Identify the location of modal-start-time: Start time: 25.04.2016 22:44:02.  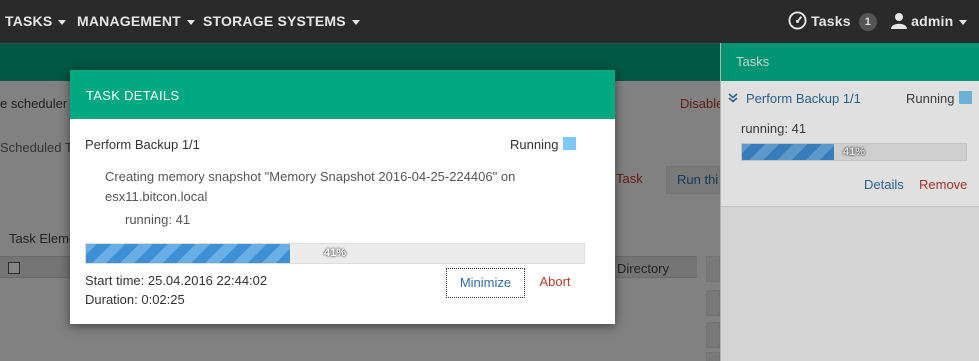
(176, 280).